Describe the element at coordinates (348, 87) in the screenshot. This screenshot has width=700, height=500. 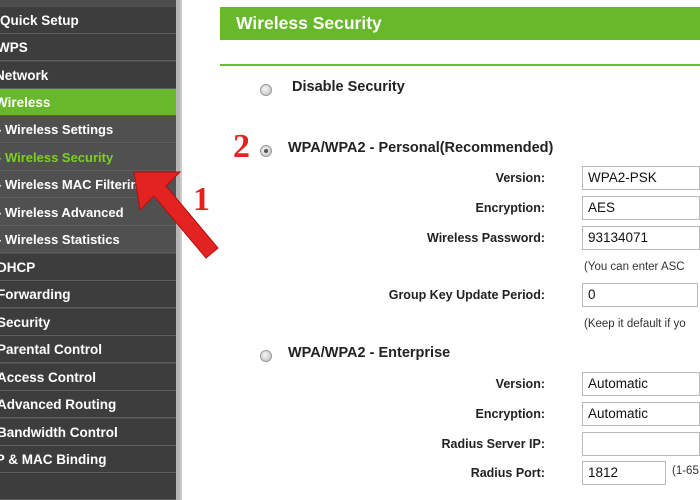
I see `disable-security-label: Disable Security` at that location.